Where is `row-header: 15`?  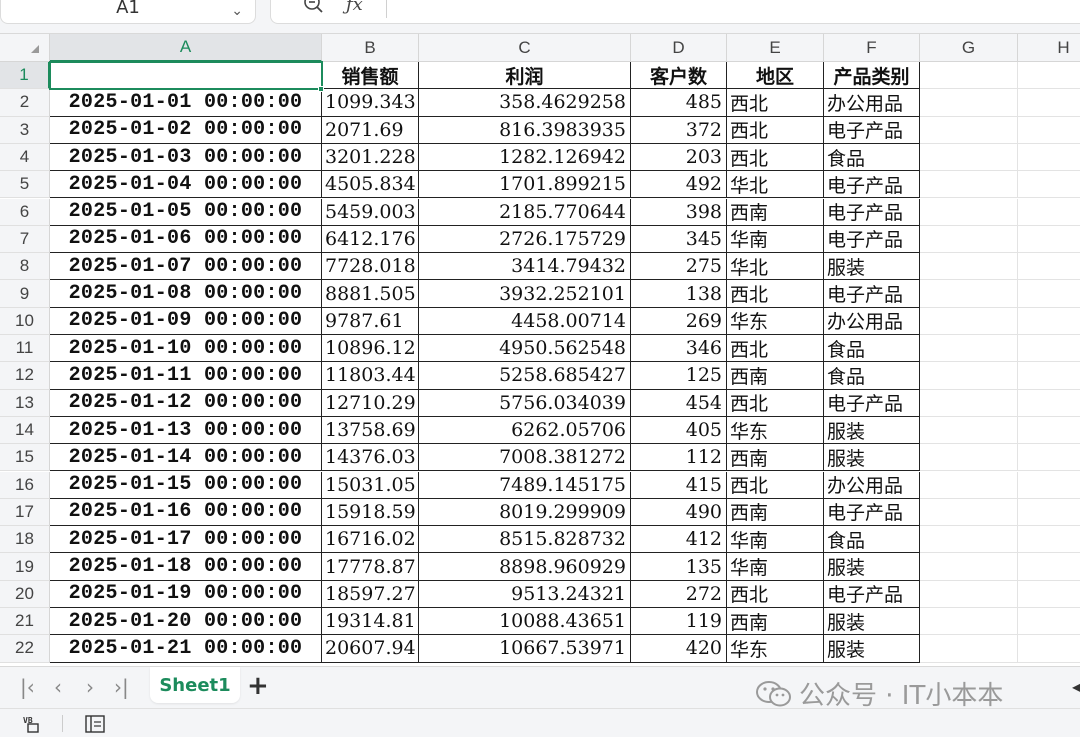
row-header: 15 is located at coordinates (25, 458).